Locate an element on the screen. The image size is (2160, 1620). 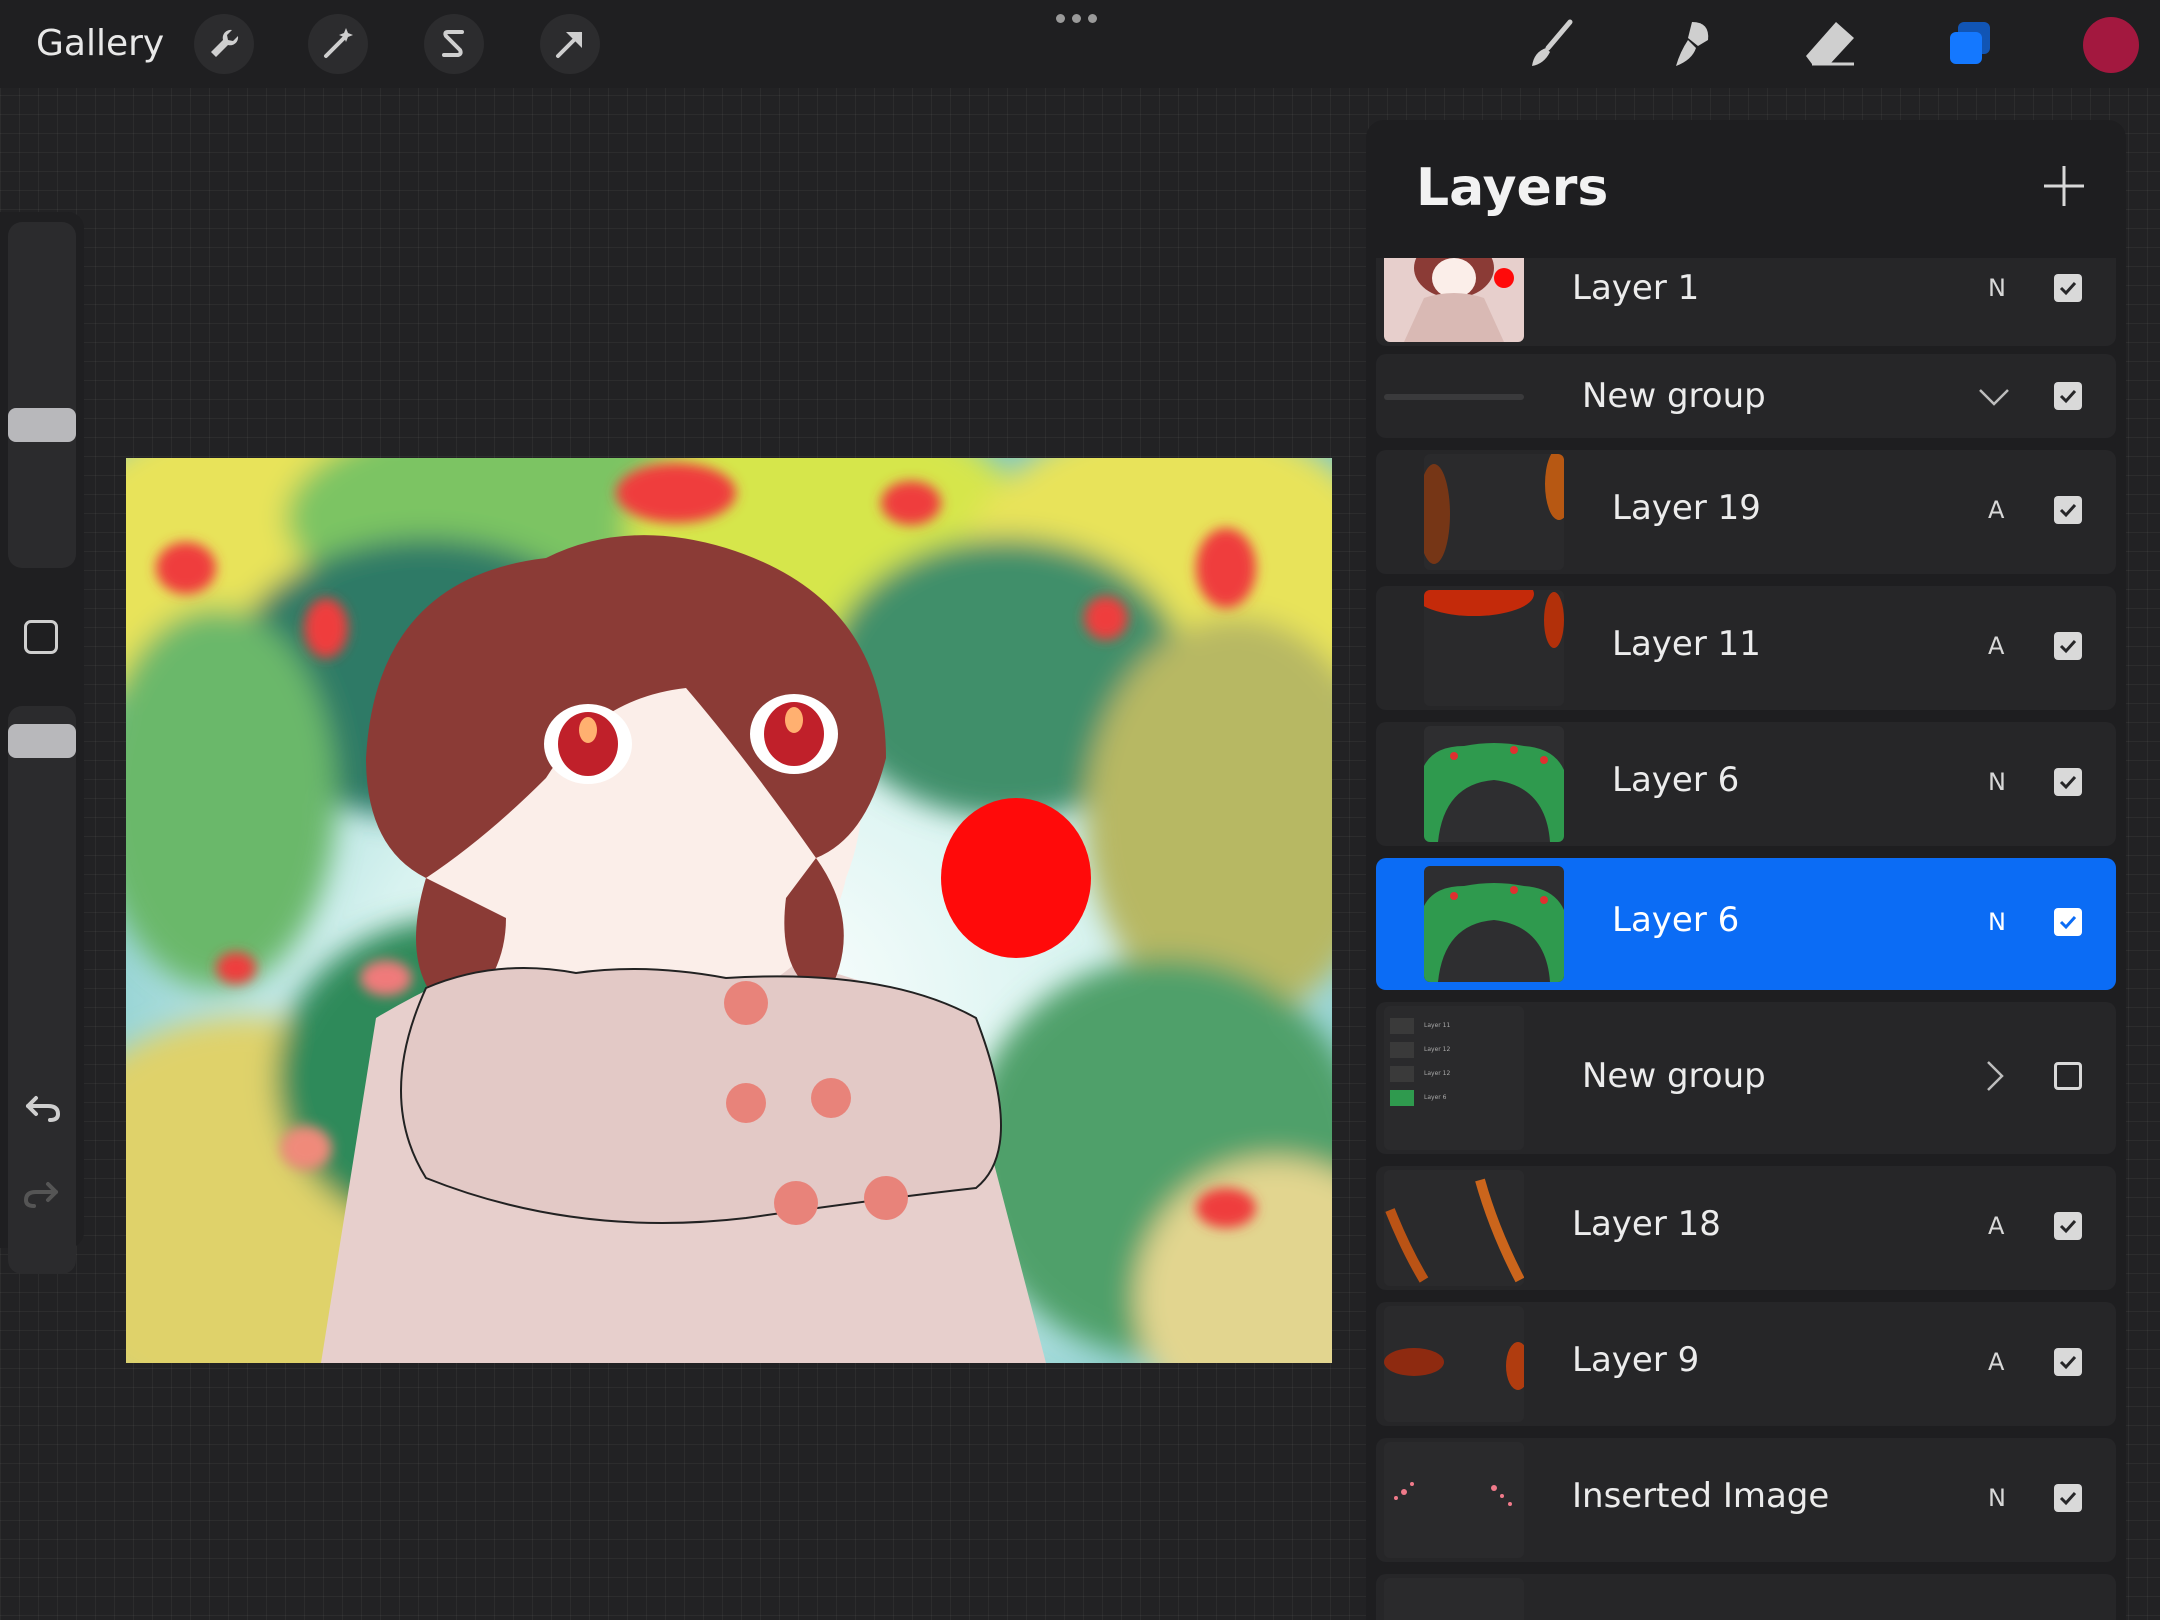
chevron-right-icon is located at coordinates (1994, 1076).